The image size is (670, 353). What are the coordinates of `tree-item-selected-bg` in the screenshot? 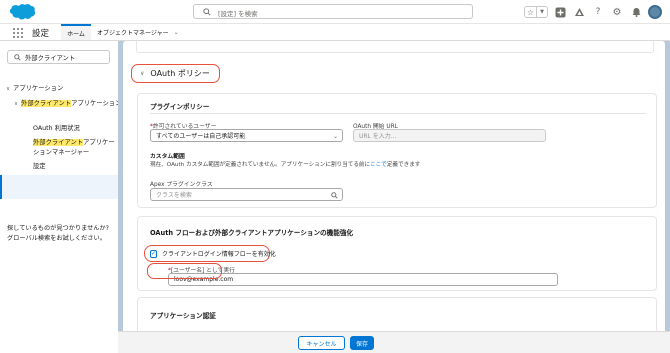 It's located at (59, 187).